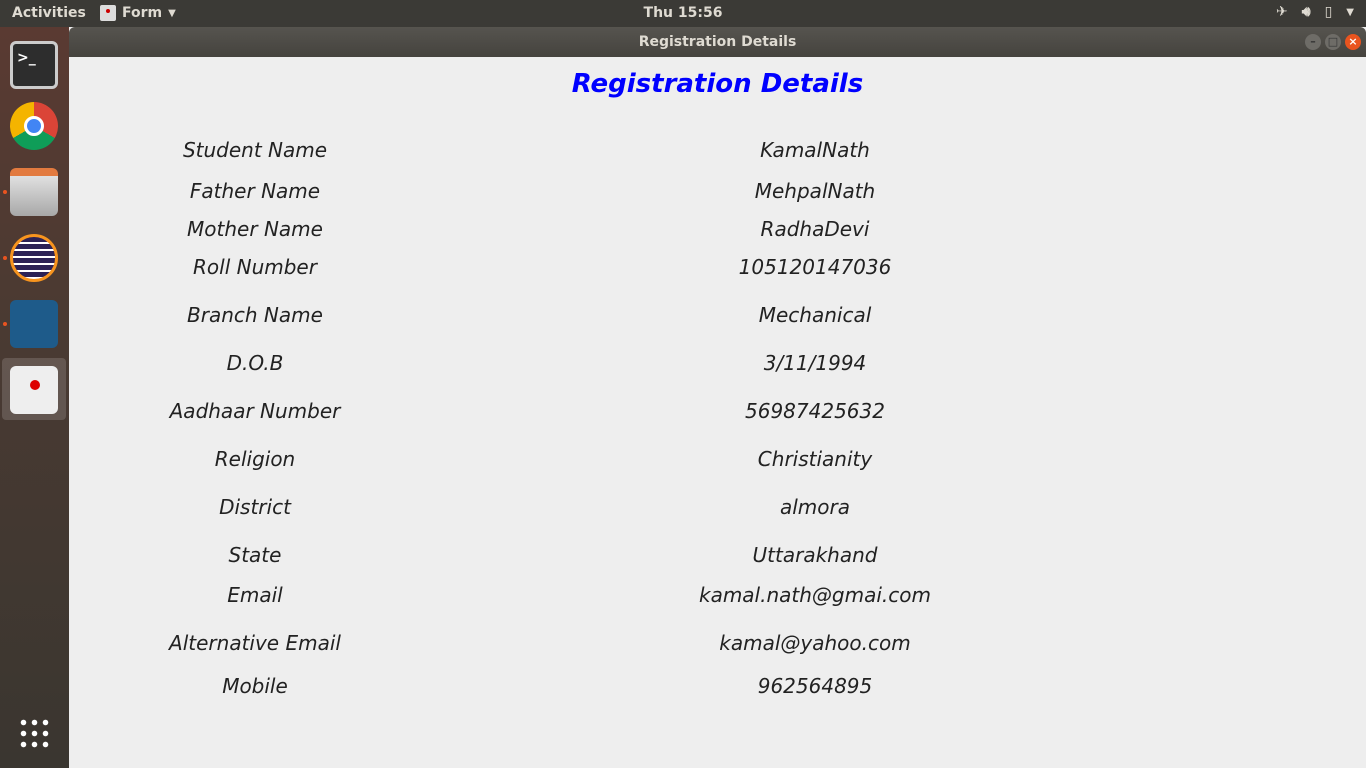  Describe the element at coordinates (717, 84) in the screenshot. I see `form-title: Registration Details` at that location.